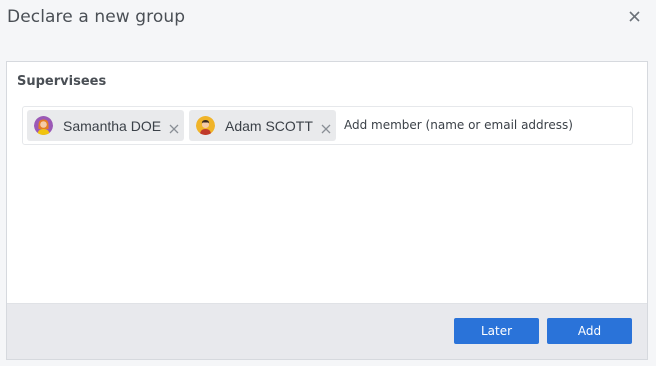 The width and height of the screenshot is (656, 366). I want to click on female-avatar-icon, so click(43, 125).